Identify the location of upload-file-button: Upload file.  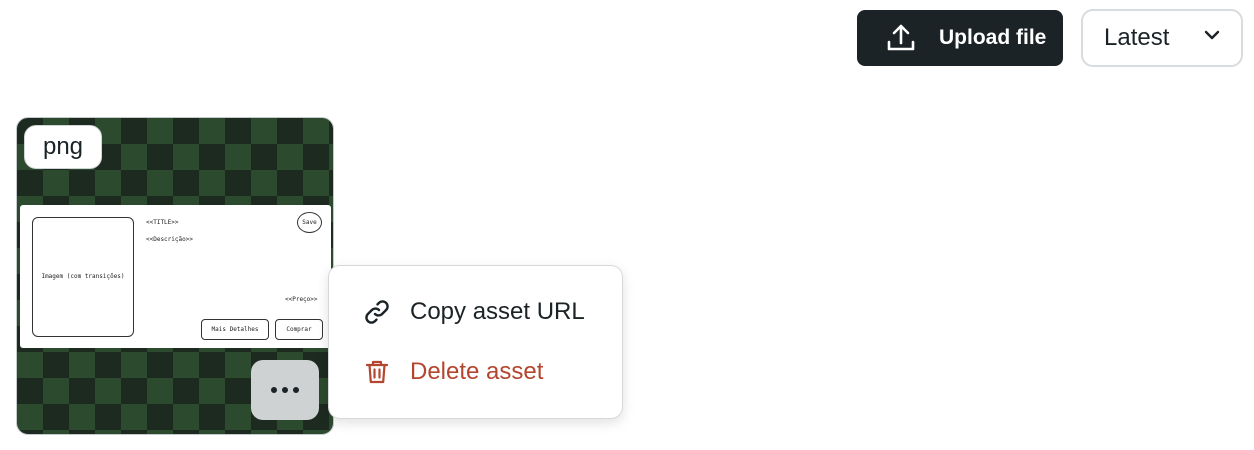
(960, 38).